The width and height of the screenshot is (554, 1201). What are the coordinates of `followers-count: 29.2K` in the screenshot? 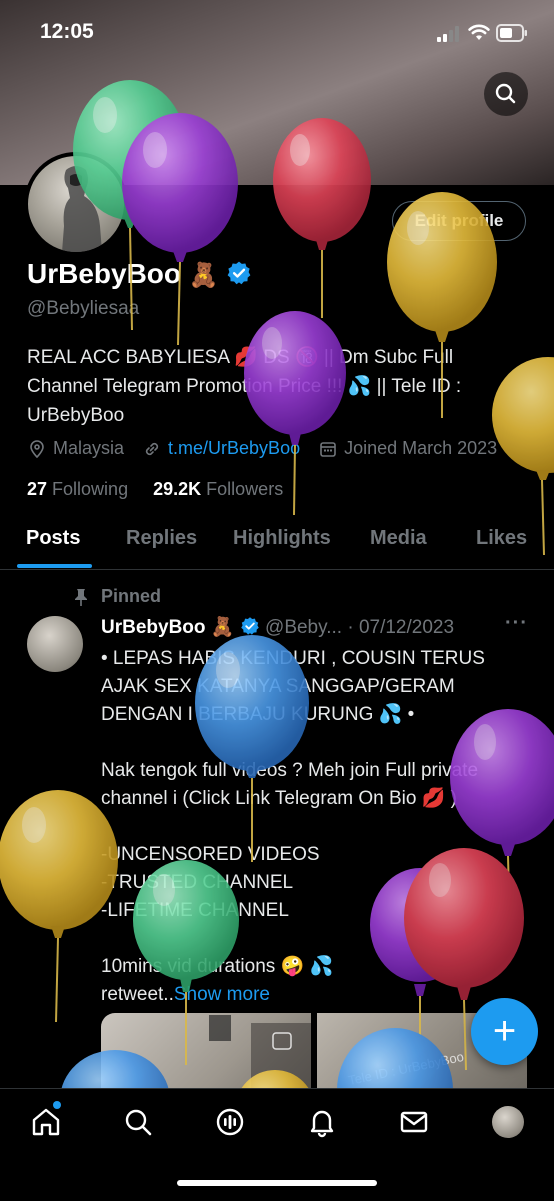 It's located at (177, 489).